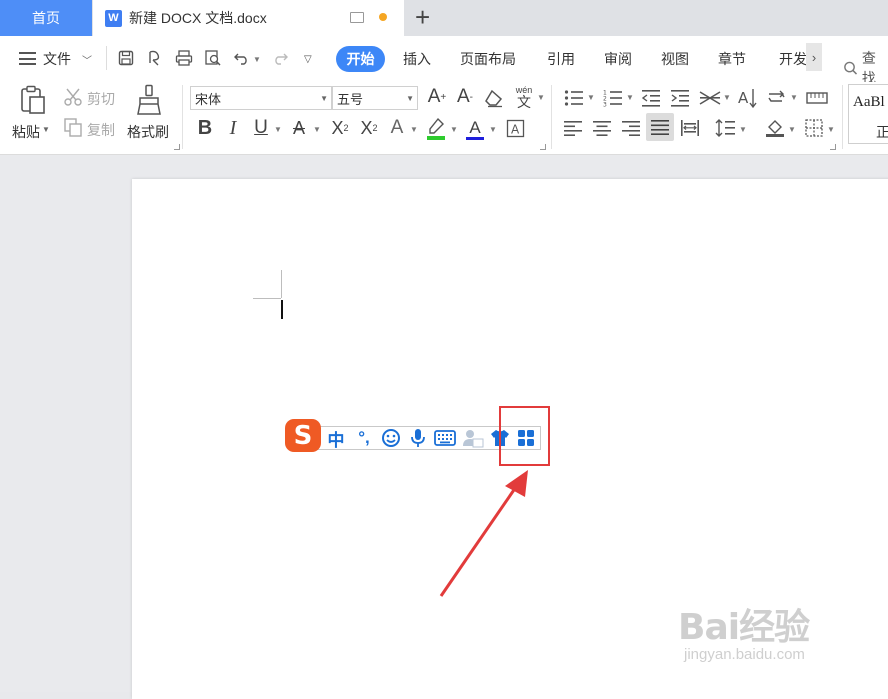 The height and width of the screenshot is (699, 888). I want to click on increase-indent-icon, so click(680, 98).